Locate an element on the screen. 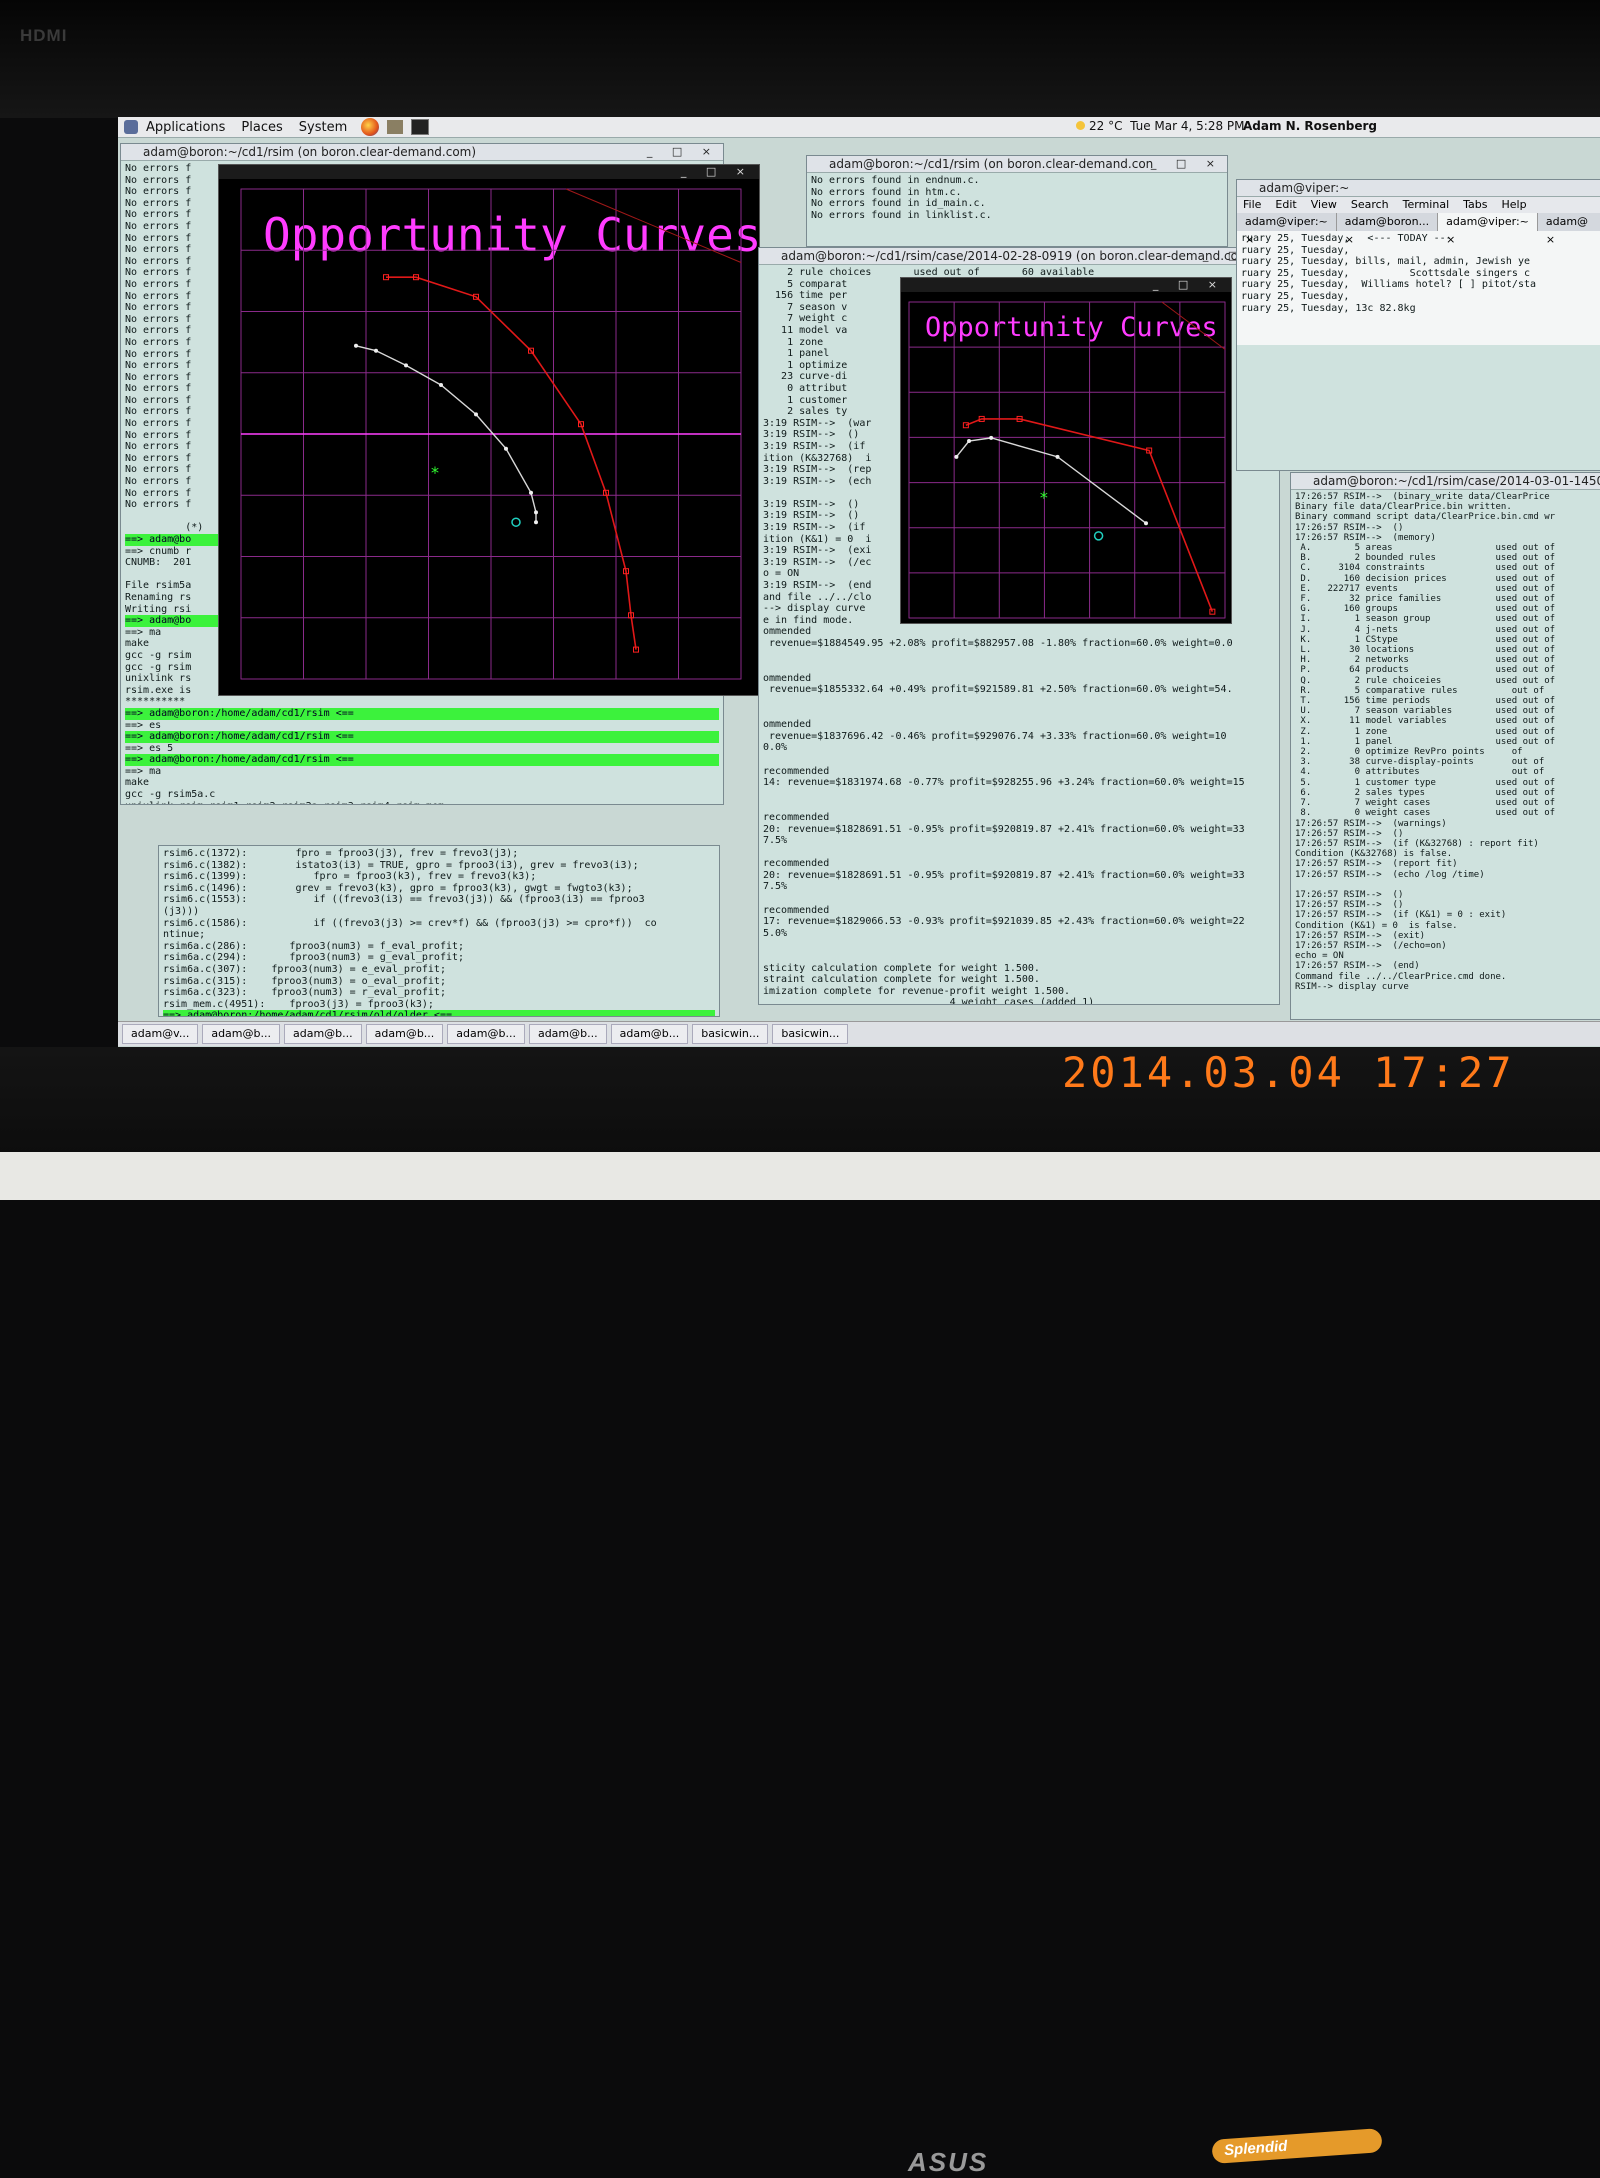  terminal-line: No errors found in endnum.c. is located at coordinates (895, 180).